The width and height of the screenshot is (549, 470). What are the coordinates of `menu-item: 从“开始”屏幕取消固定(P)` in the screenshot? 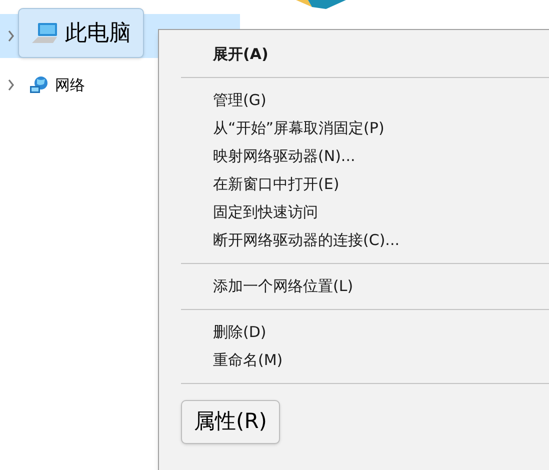 It's located at (298, 128).